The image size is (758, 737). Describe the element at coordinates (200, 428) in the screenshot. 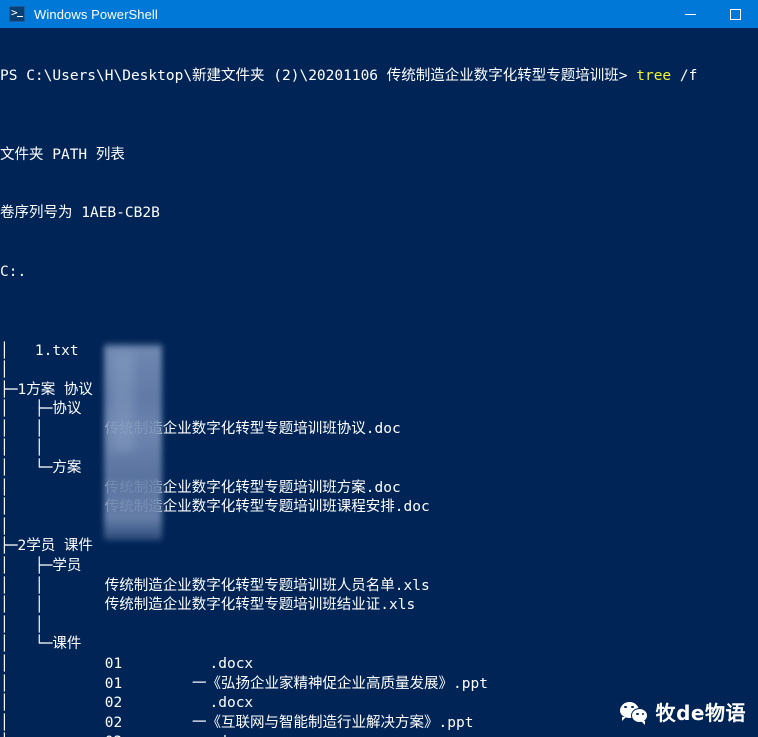

I see `tree-line: │ │ 传统制造企业数字化转型专题培训班协议.doc` at that location.